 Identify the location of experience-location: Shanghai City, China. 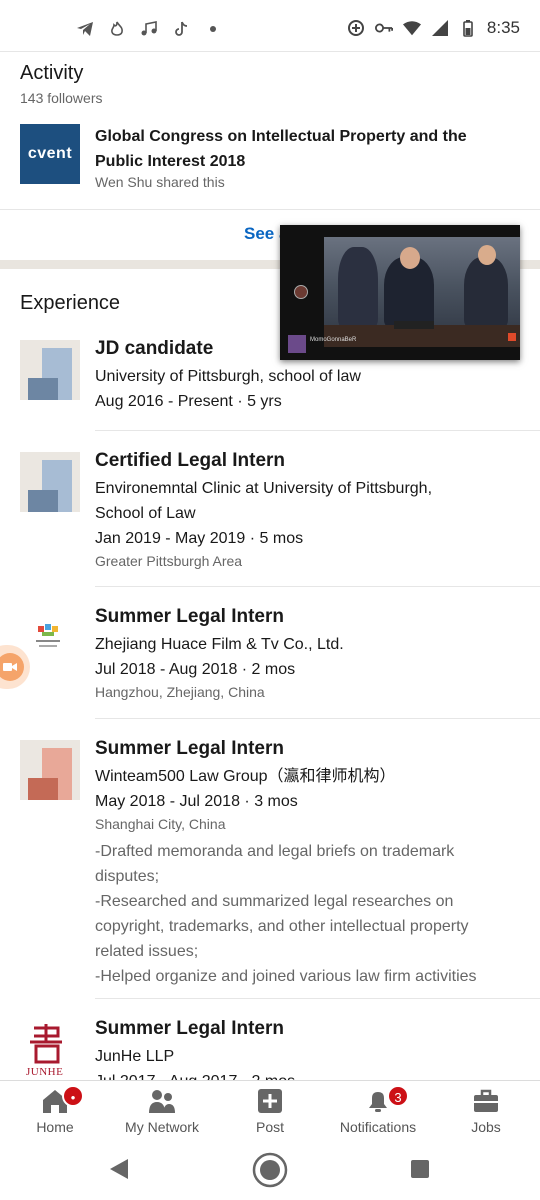
(160, 824).